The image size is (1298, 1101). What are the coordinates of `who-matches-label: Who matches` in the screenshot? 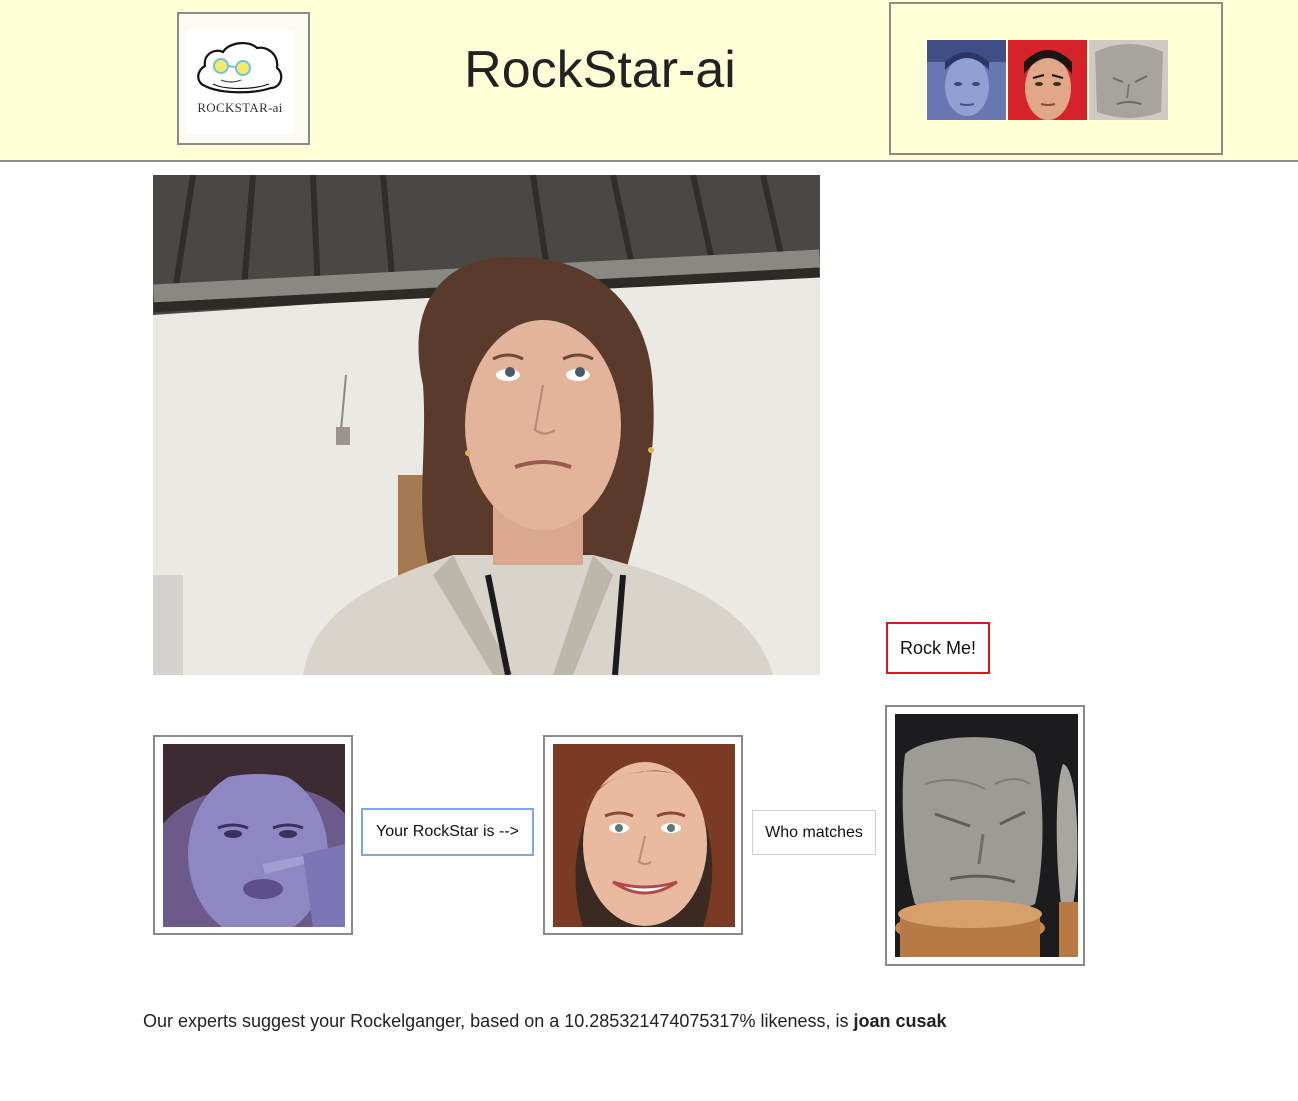 It's located at (814, 832).